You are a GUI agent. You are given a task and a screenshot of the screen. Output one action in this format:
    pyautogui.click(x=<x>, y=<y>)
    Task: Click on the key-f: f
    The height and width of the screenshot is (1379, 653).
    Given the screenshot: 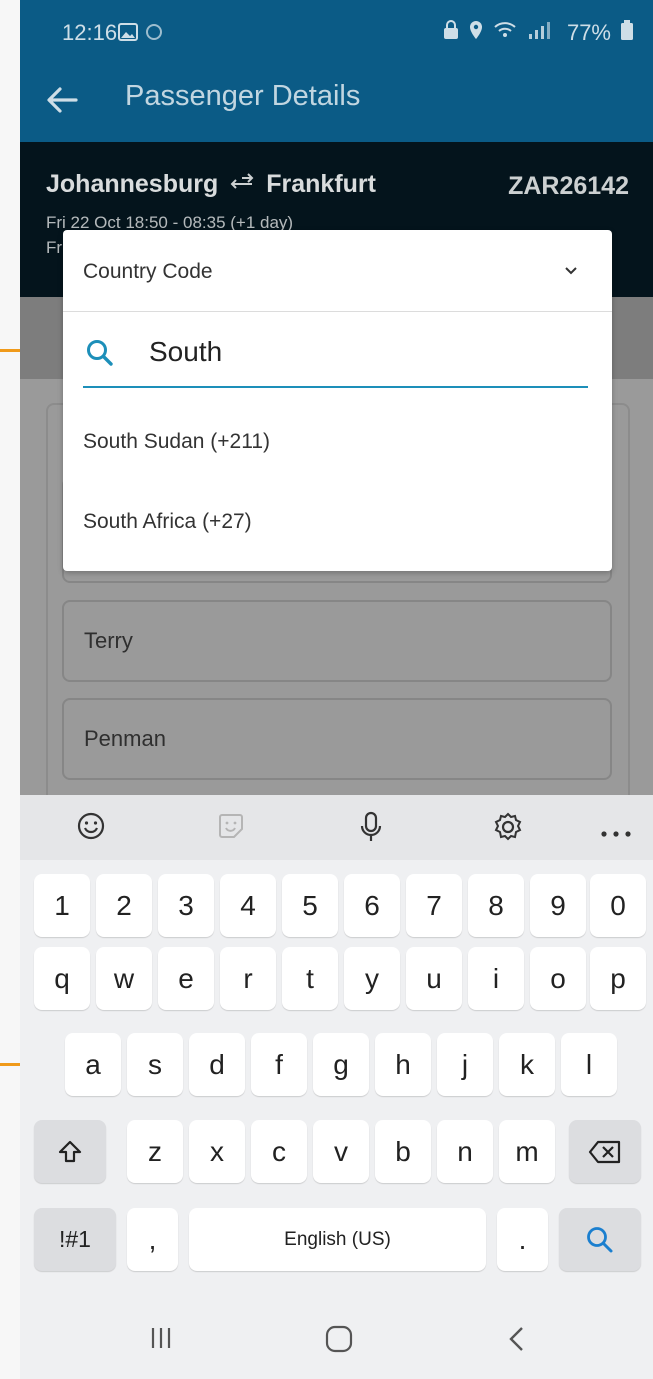 What is the action you would take?
    pyautogui.click(x=279, y=1064)
    